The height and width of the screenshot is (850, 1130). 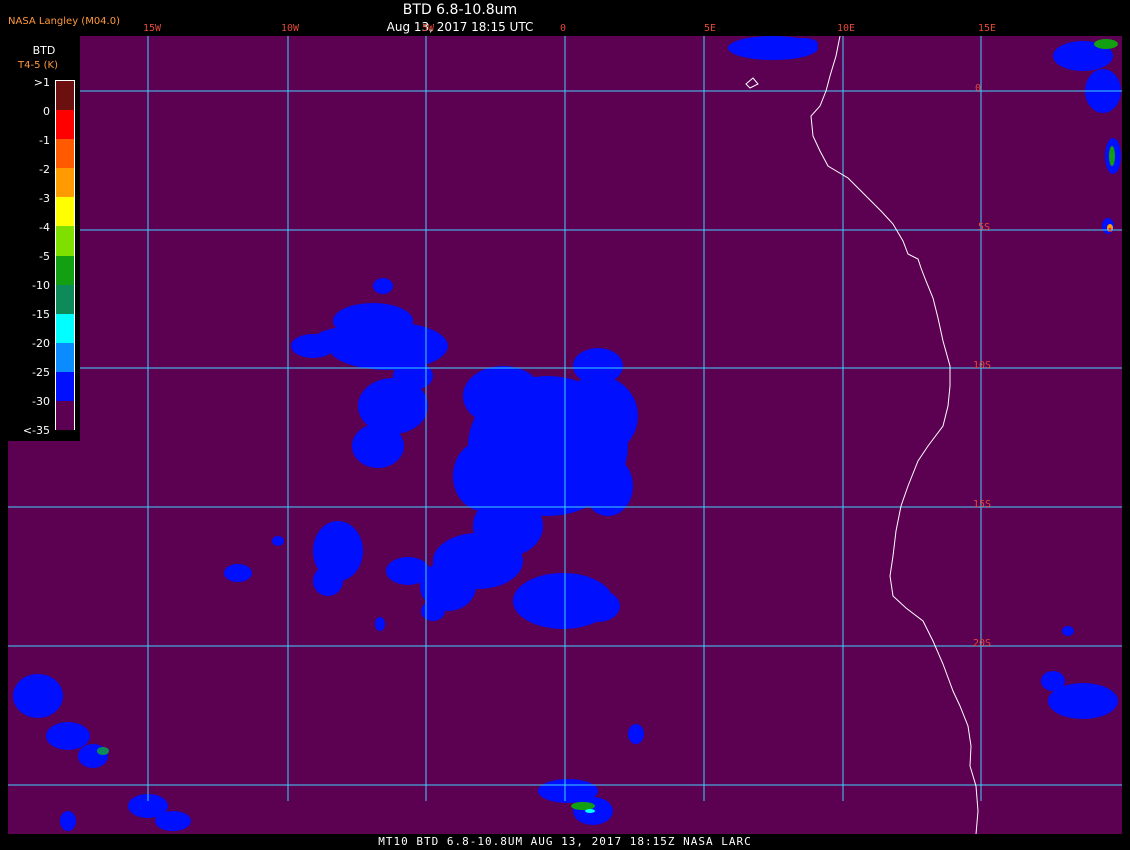 What do you see at coordinates (41, 285) in the screenshot?
I see `legend-tick-label: -10` at bounding box center [41, 285].